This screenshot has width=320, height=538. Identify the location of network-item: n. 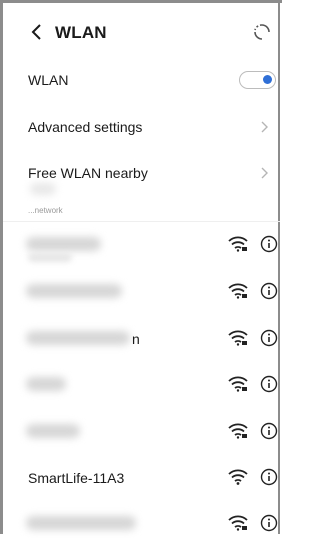
(152, 338).